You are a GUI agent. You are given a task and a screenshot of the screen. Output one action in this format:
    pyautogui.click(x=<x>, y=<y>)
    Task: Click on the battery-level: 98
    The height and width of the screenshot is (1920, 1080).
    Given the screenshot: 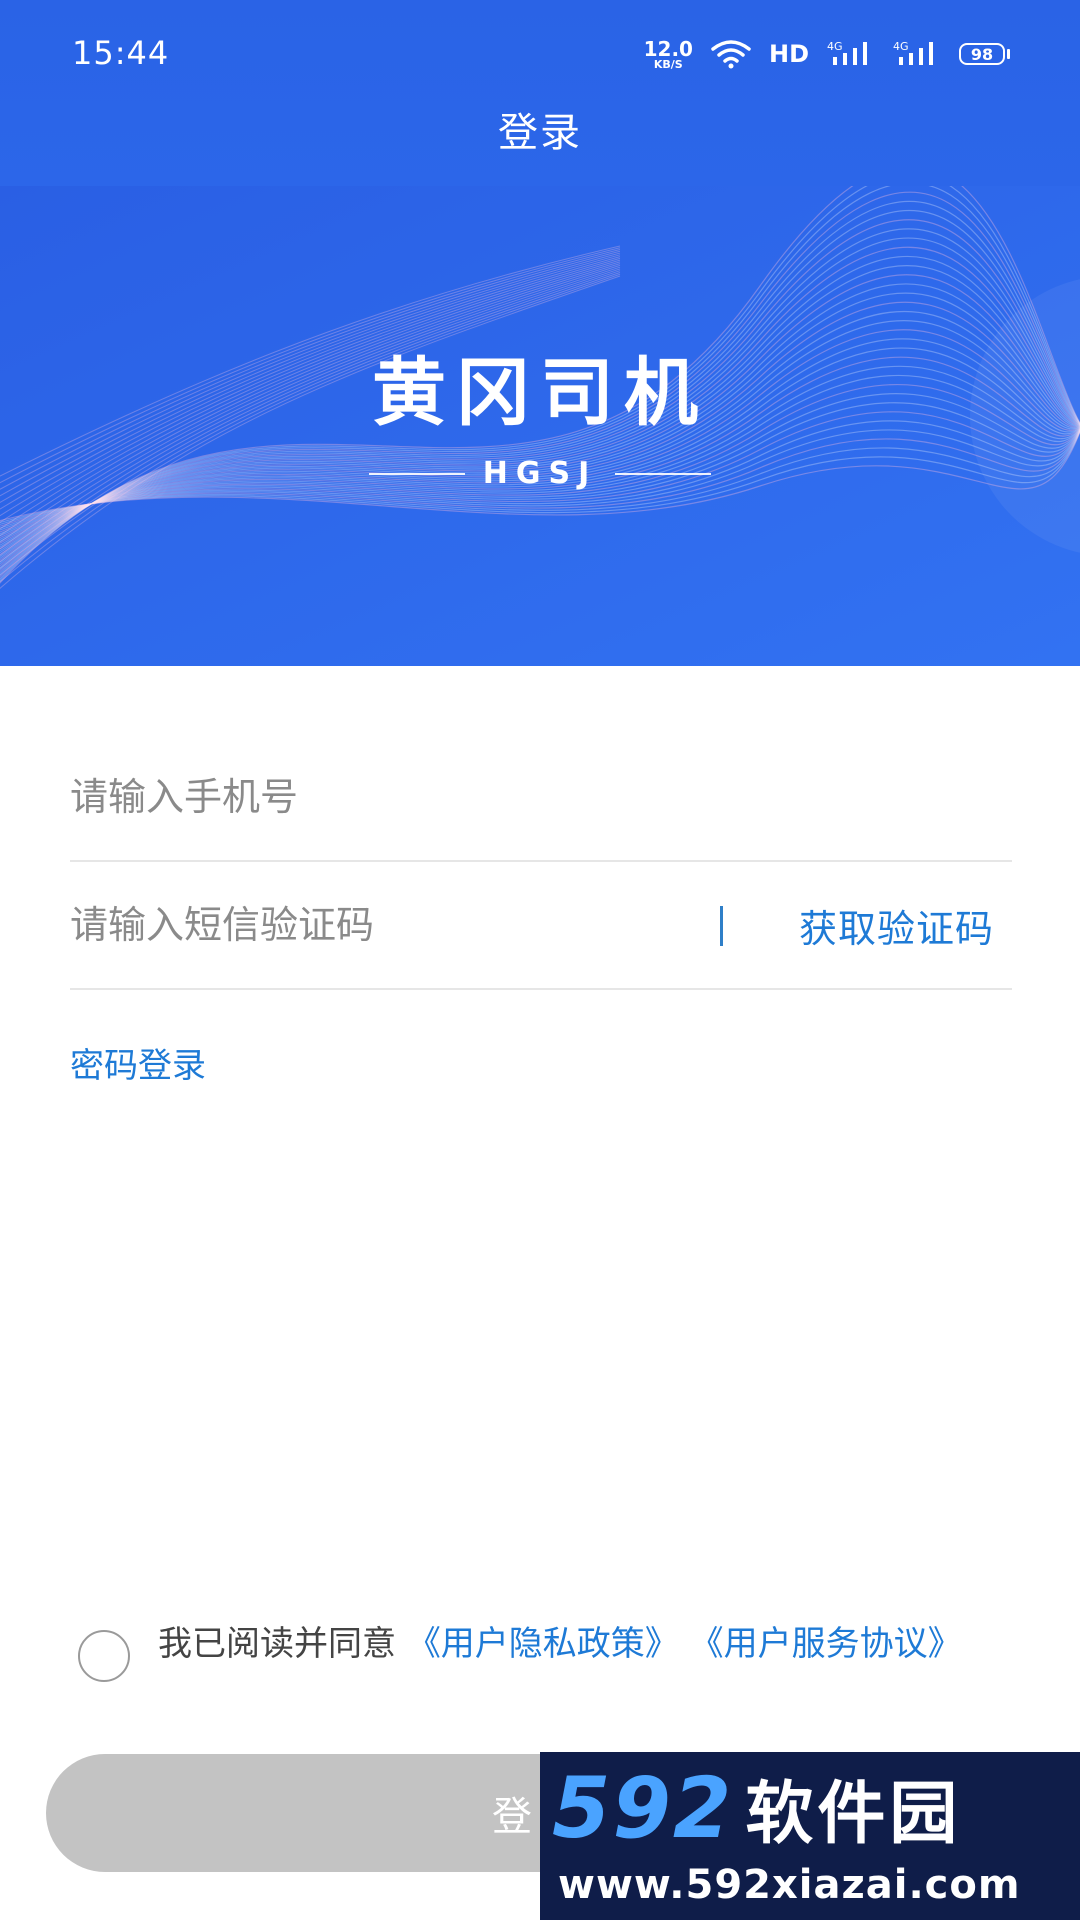 What is the action you would take?
    pyautogui.click(x=982, y=54)
    